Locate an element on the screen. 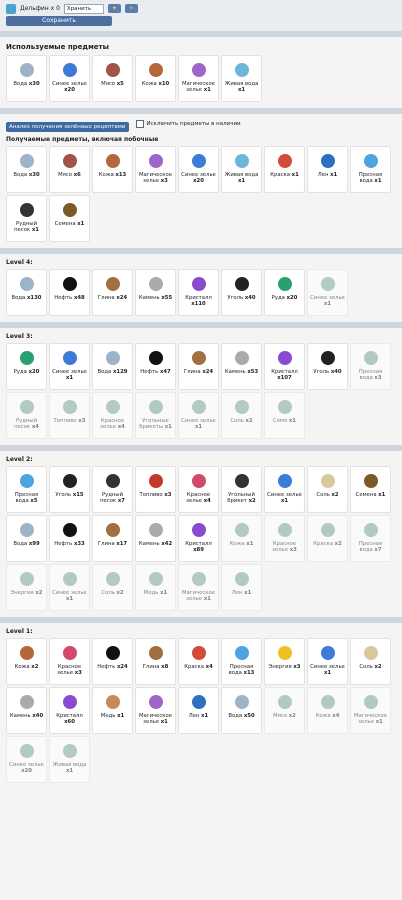 The width and height of the screenshot is (402, 900). item-card: Вода x99 is located at coordinates (26, 538).